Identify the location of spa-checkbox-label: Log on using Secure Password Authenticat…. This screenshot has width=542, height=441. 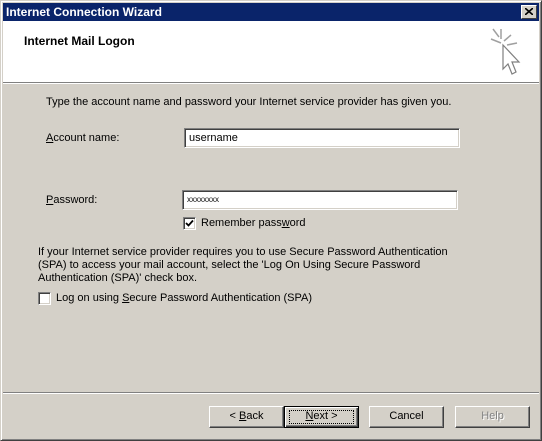
(184, 298).